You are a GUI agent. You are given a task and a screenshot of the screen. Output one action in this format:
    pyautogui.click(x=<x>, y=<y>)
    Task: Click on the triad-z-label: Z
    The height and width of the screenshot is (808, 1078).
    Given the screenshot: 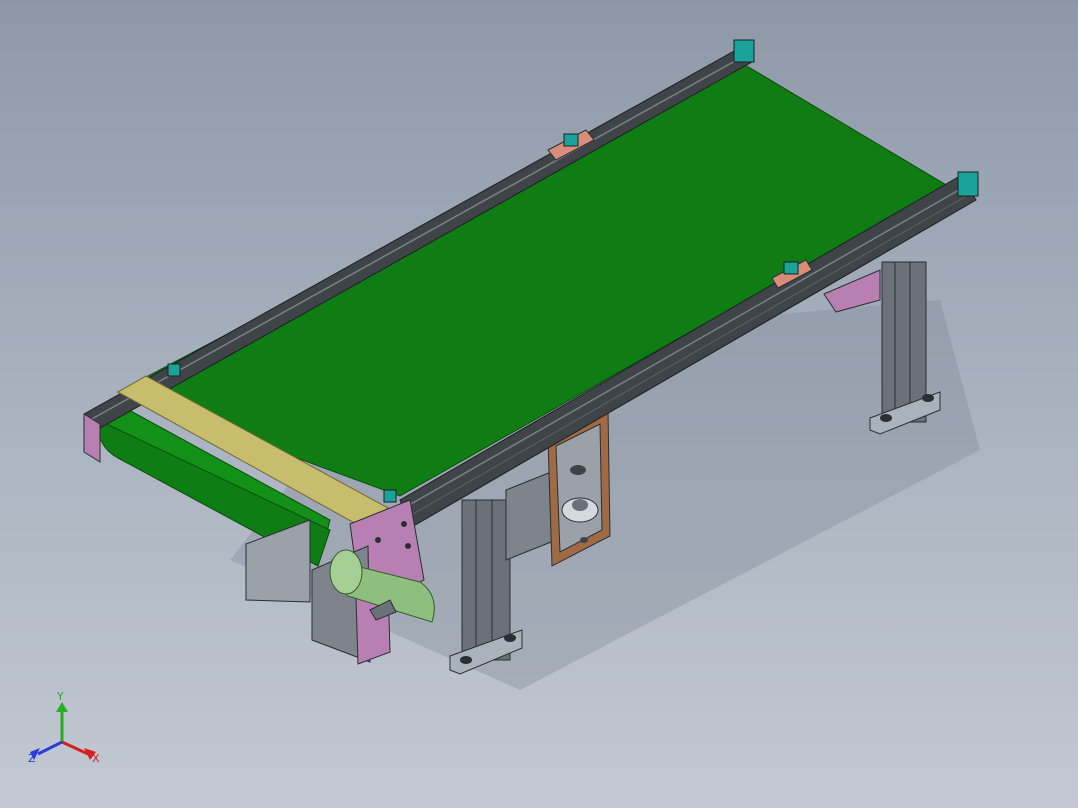 What is the action you would take?
    pyautogui.click(x=32, y=758)
    